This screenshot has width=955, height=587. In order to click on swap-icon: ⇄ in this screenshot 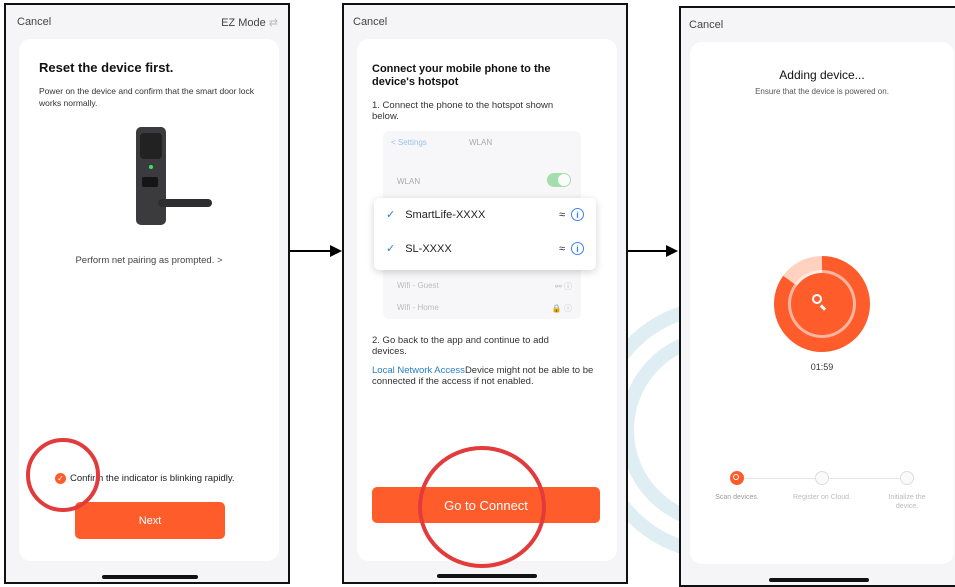, I will do `click(273, 23)`.